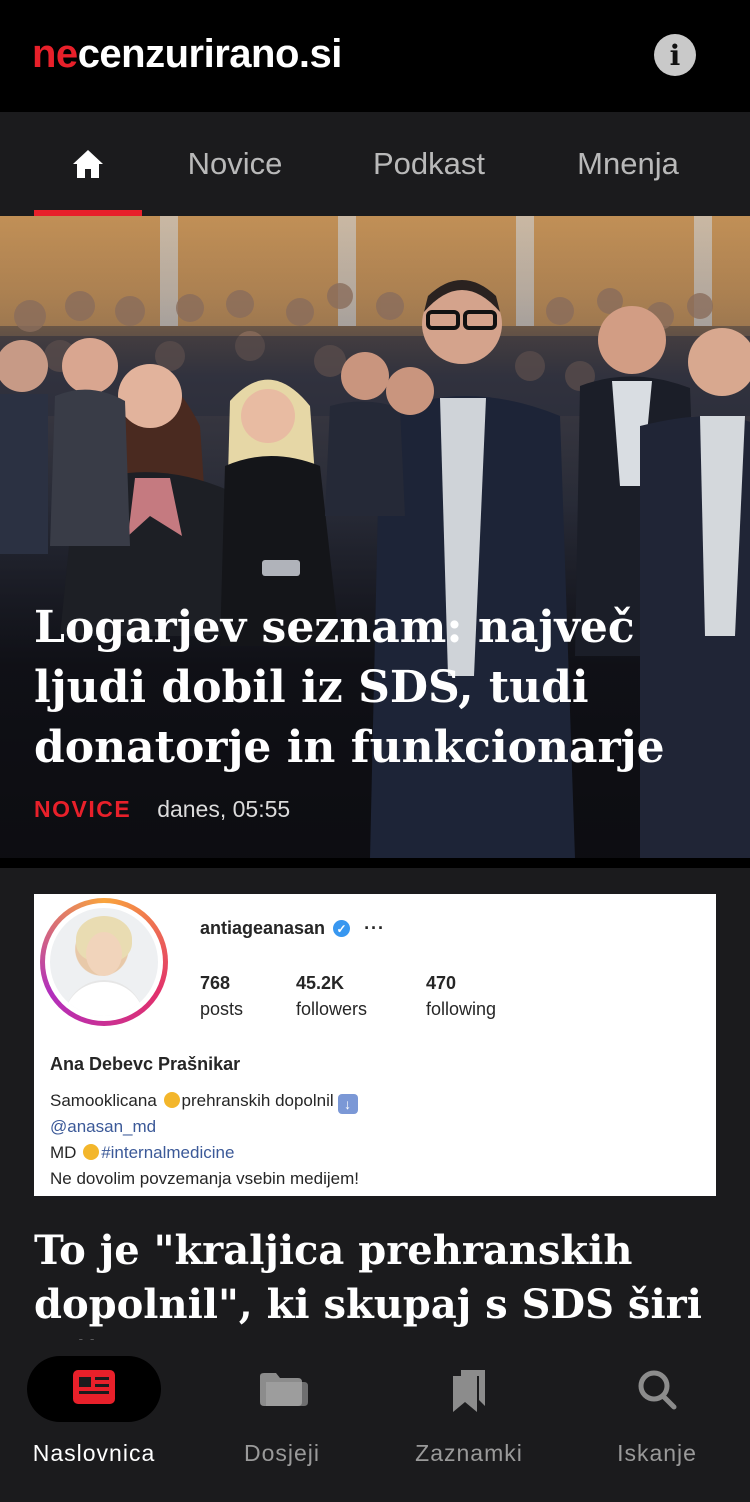 This screenshot has width=750, height=1502. I want to click on tab-podkast: Podkast, so click(429, 164).